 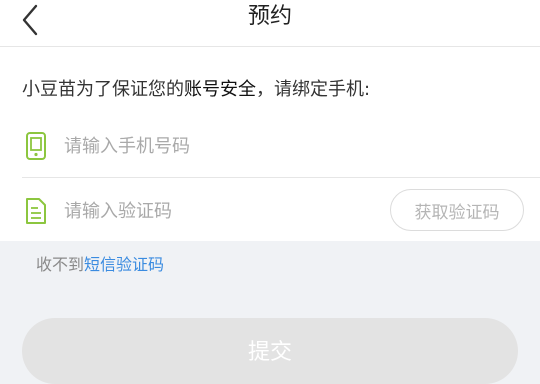 I want to click on sms-help-tip: 收不到短信验证码, so click(x=100, y=263).